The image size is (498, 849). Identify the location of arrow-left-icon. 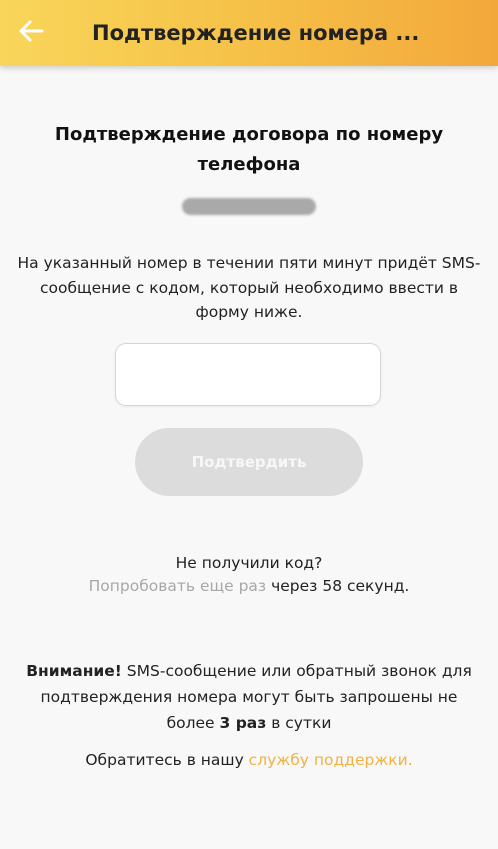
(31, 33).